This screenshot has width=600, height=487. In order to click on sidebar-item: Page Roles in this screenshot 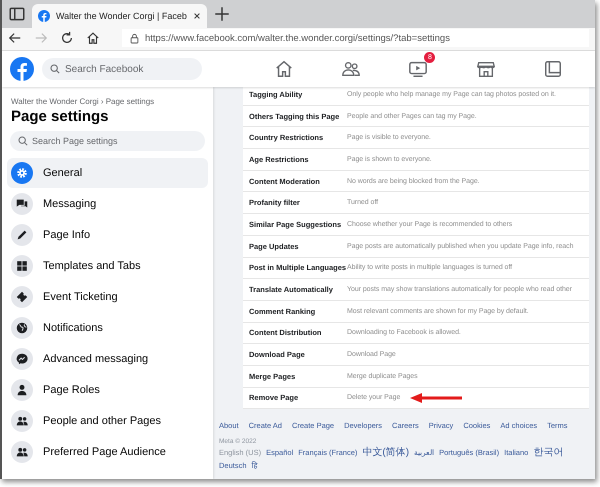, I will do `click(107, 390)`.